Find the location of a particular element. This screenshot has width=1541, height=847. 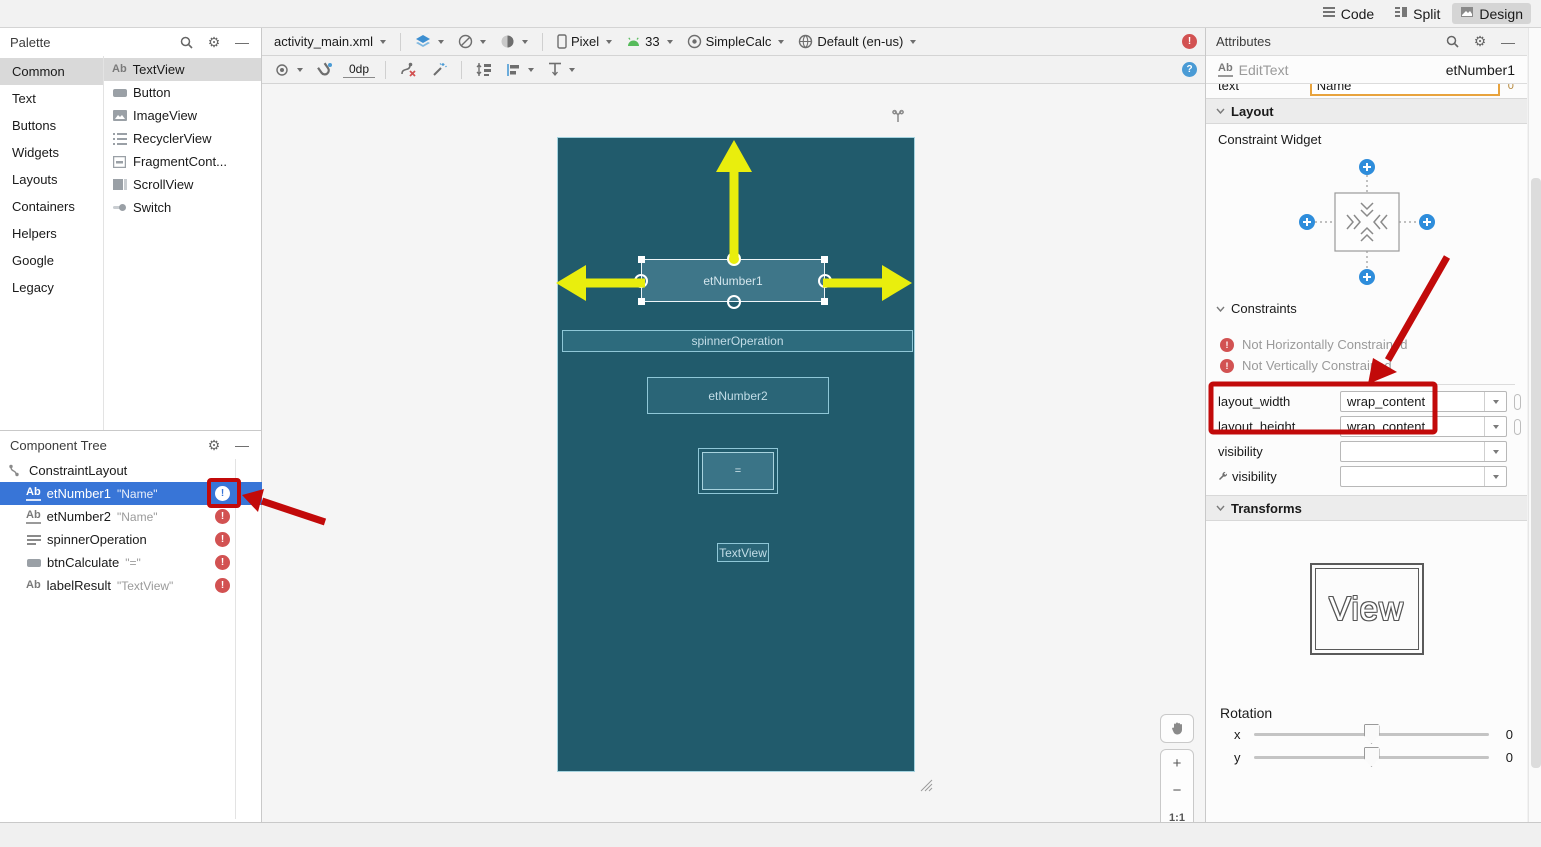

api-selector: 33 is located at coordinates (649, 41).